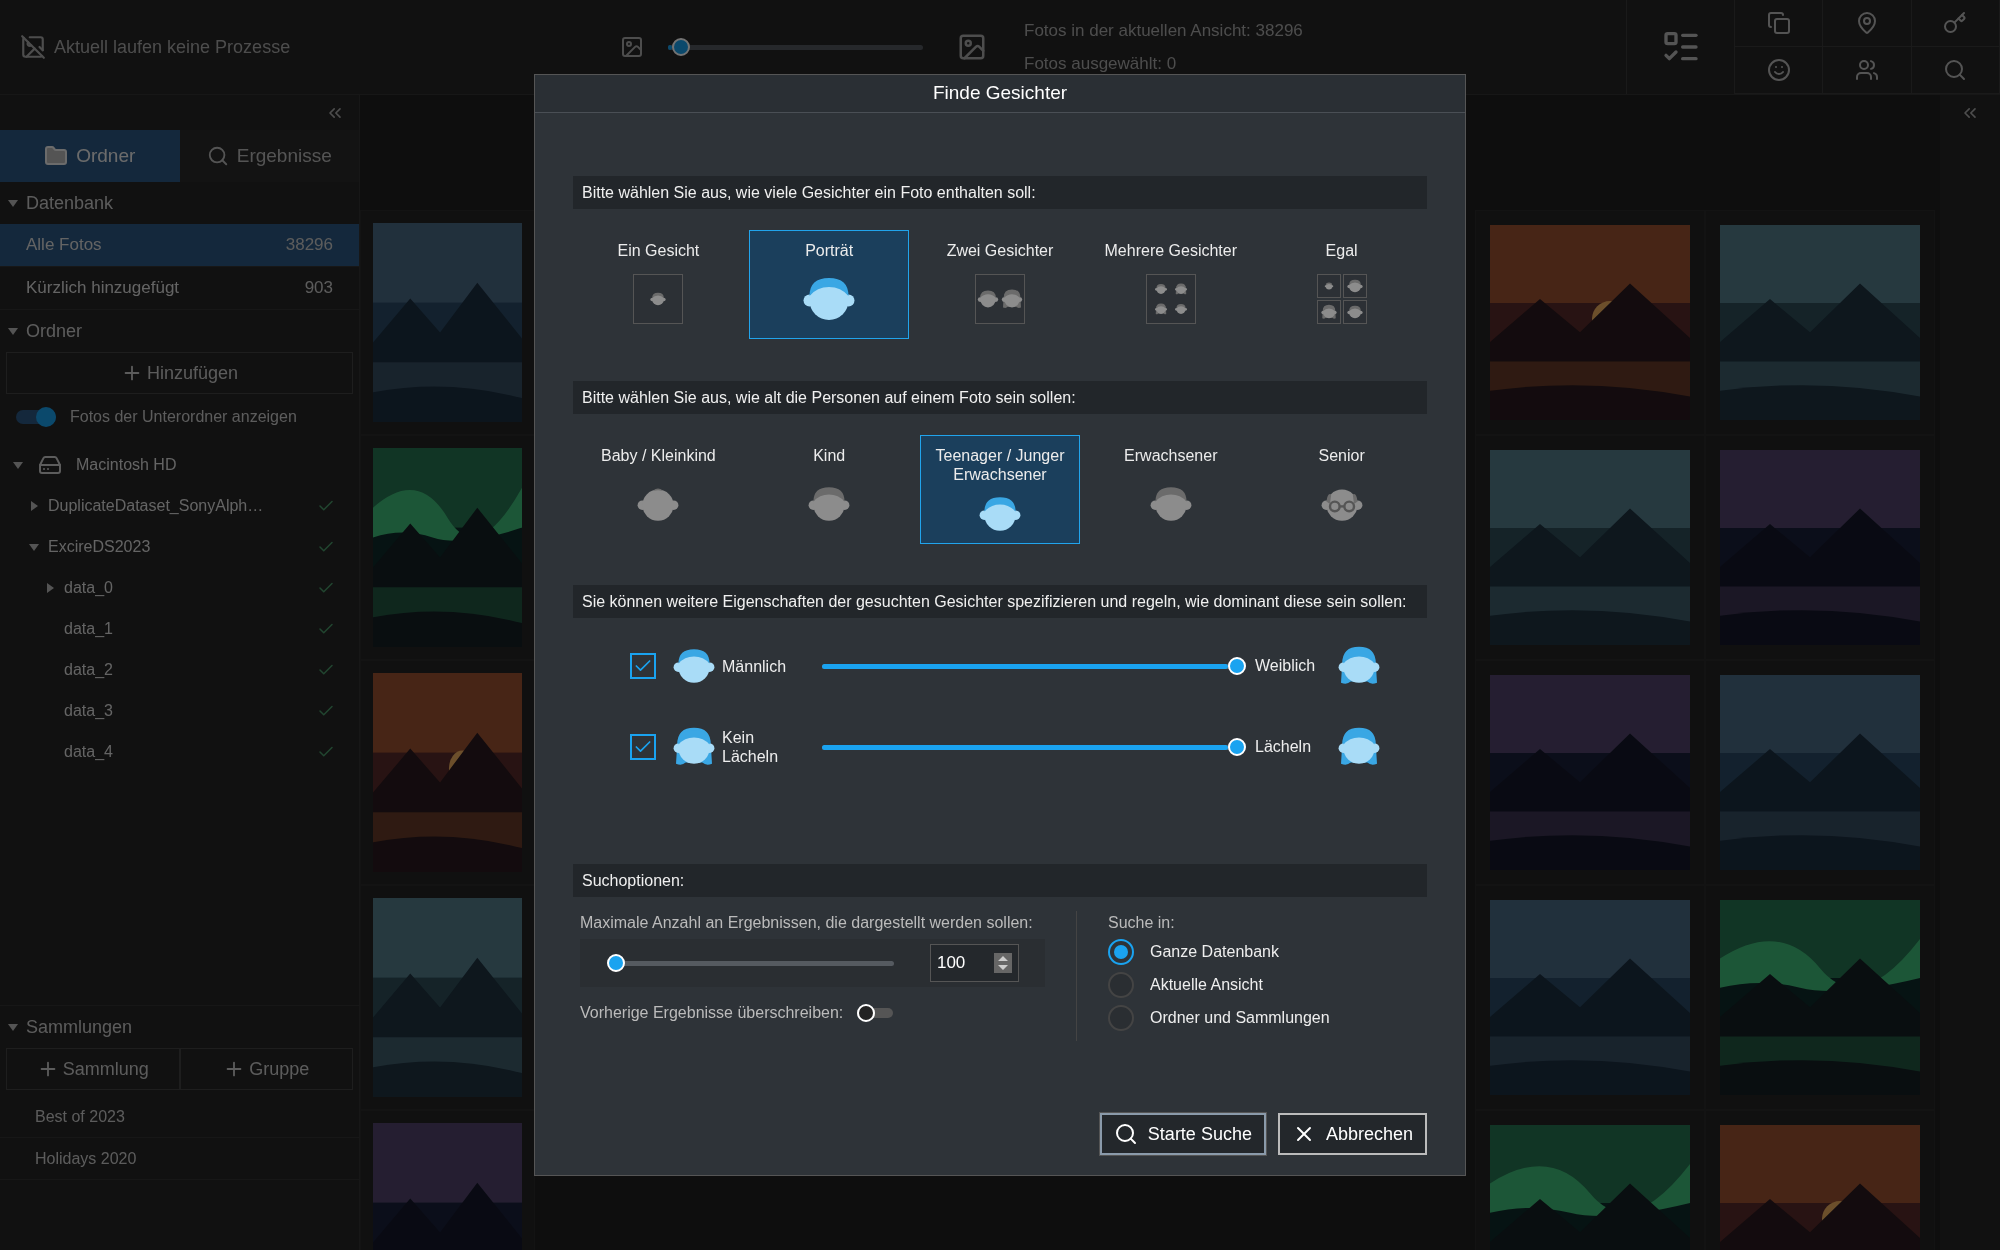  What do you see at coordinates (1164, 30) in the screenshot?
I see `stats-text: Fotos in der aktuellen Ansicht: 38296` at bounding box center [1164, 30].